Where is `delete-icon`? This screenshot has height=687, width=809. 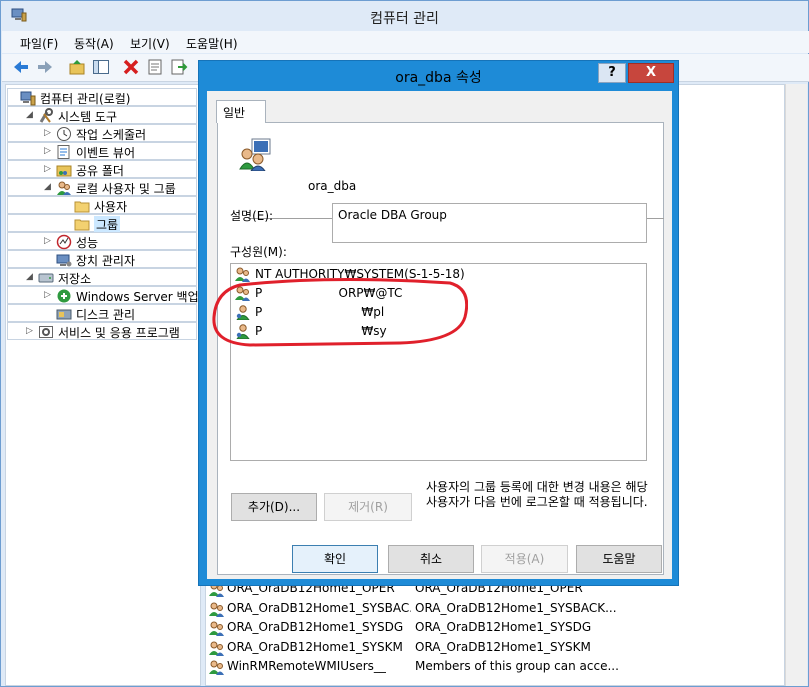
delete-icon is located at coordinates (131, 67).